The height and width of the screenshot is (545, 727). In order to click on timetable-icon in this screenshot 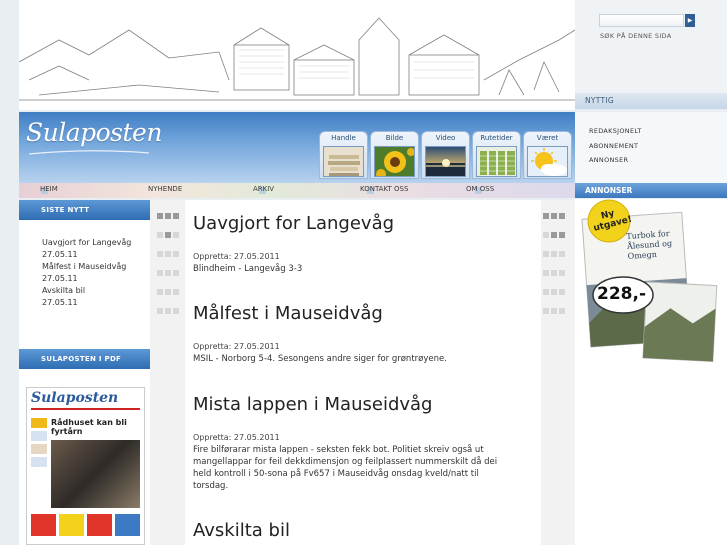, I will do `click(496, 161)`.